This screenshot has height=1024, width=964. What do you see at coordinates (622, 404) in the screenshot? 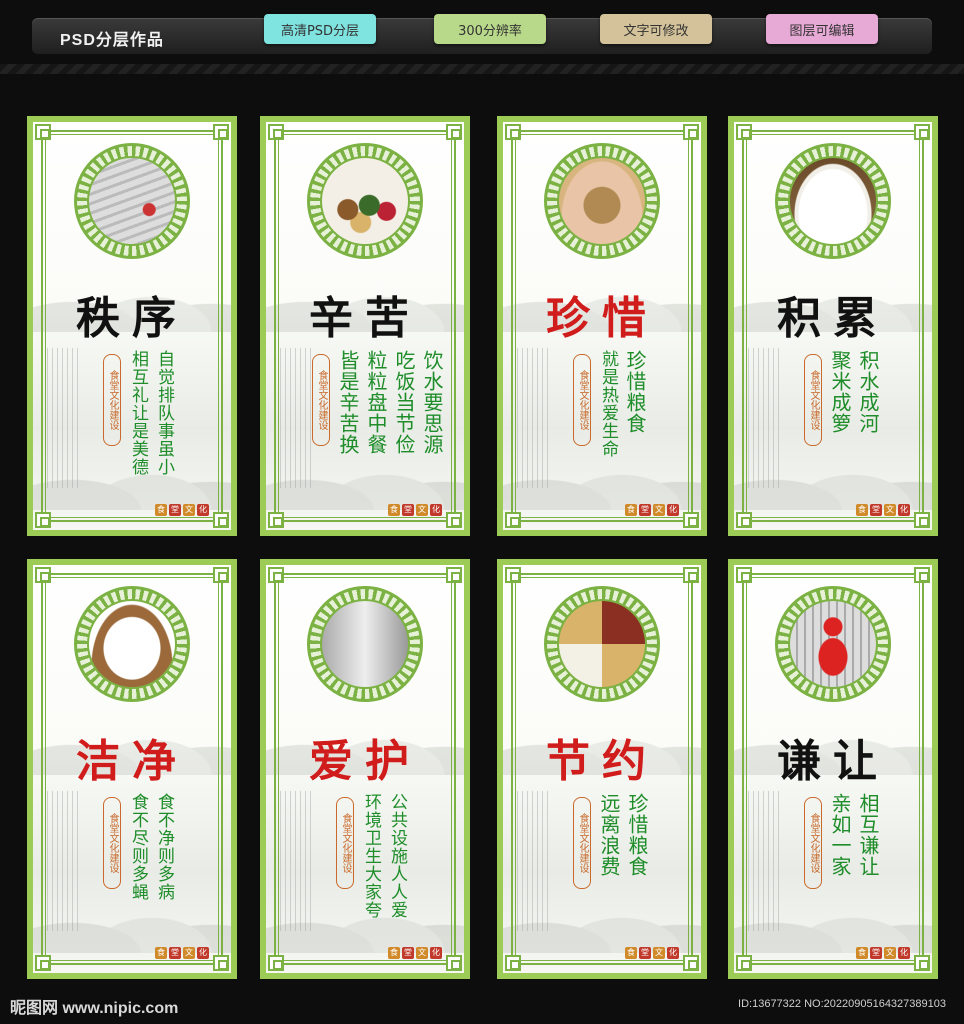
I see `motto-columns: 珍惜粮食 就是热爱生命` at bounding box center [622, 404].